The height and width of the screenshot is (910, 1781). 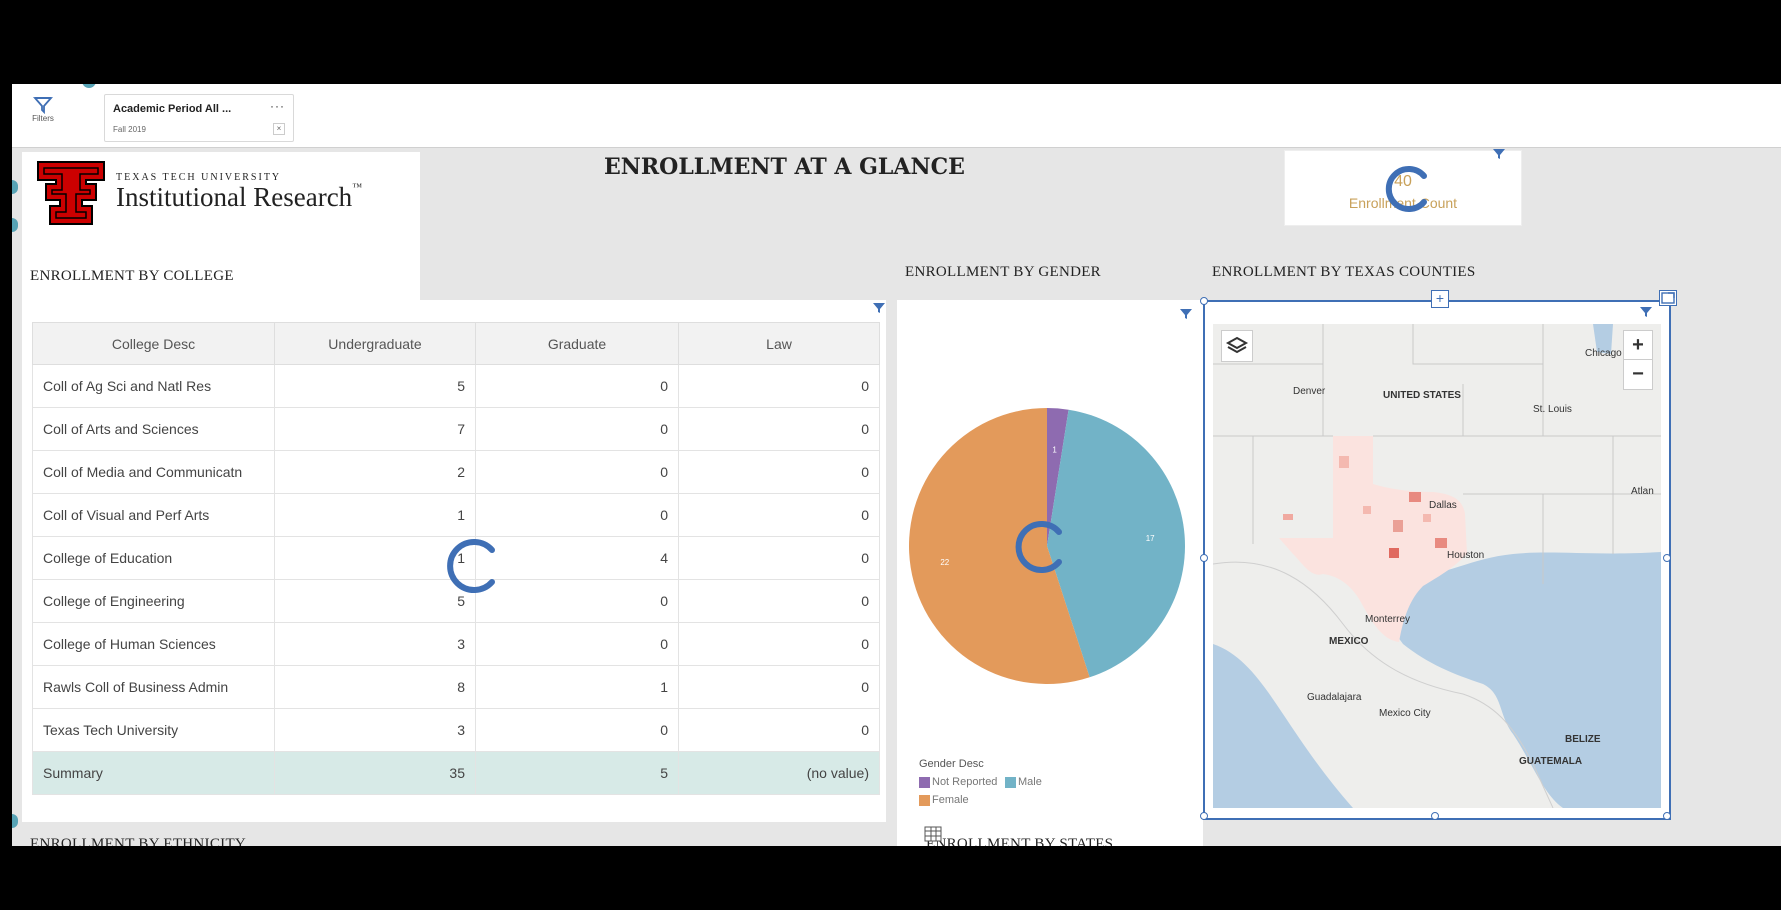 What do you see at coordinates (1344, 272) in the screenshot?
I see `section-title-counties: ENROLLMENT BY TEXAS COUNTIES` at bounding box center [1344, 272].